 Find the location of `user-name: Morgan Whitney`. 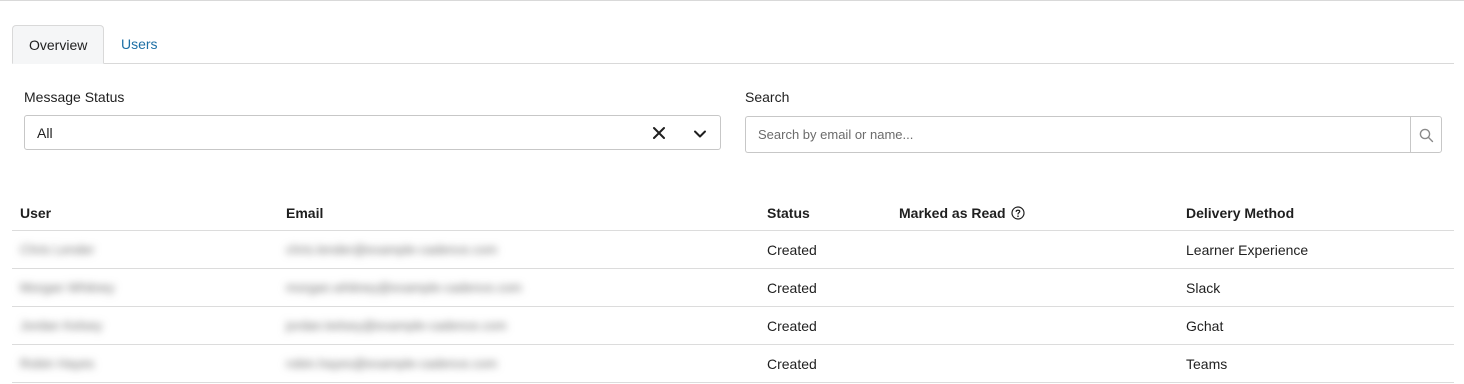

user-name: Morgan Whitney is located at coordinates (67, 287).